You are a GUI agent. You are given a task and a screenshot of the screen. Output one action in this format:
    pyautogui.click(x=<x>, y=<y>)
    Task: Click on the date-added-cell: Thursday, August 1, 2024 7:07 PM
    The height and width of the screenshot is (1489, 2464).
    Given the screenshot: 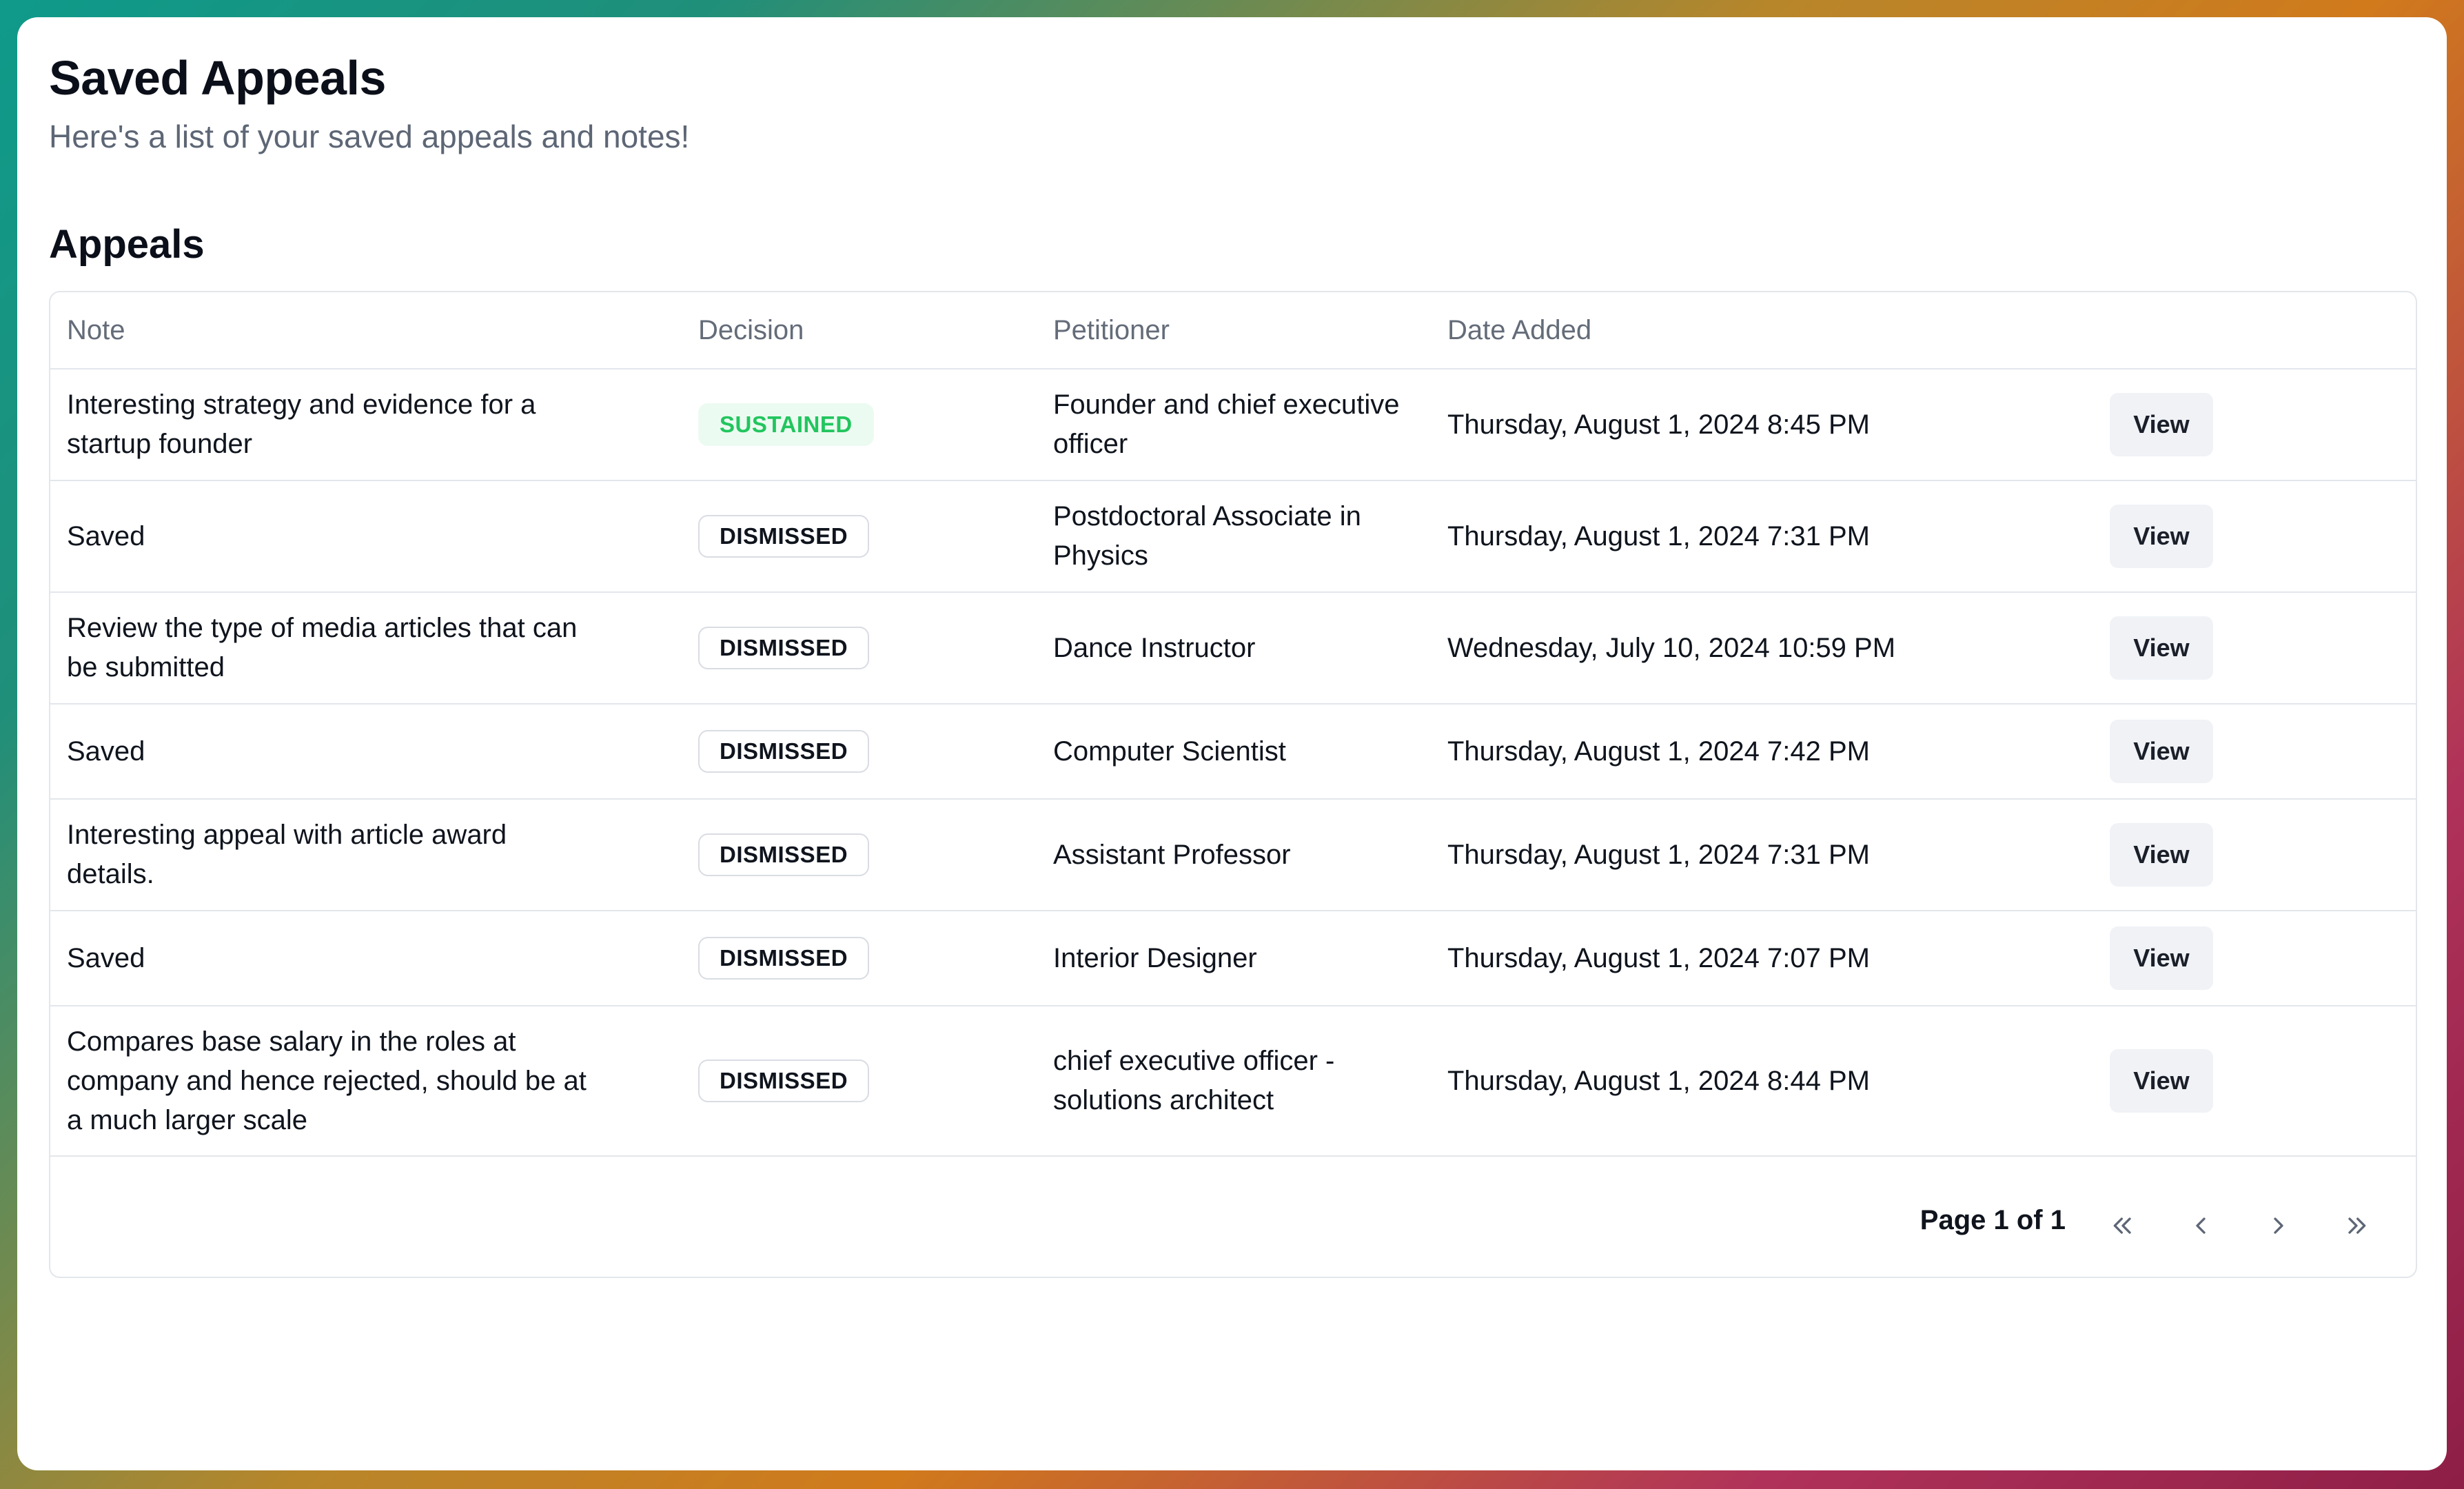 What is the action you would take?
    pyautogui.click(x=1771, y=958)
    